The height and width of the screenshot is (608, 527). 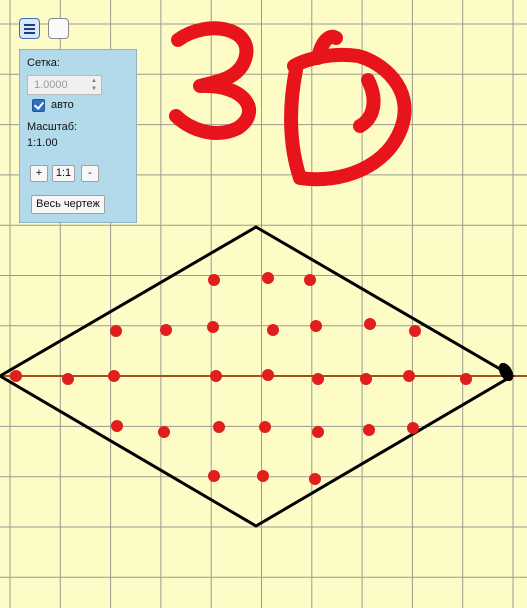 What do you see at coordinates (90, 173) in the screenshot?
I see `zoom-out-button: -` at bounding box center [90, 173].